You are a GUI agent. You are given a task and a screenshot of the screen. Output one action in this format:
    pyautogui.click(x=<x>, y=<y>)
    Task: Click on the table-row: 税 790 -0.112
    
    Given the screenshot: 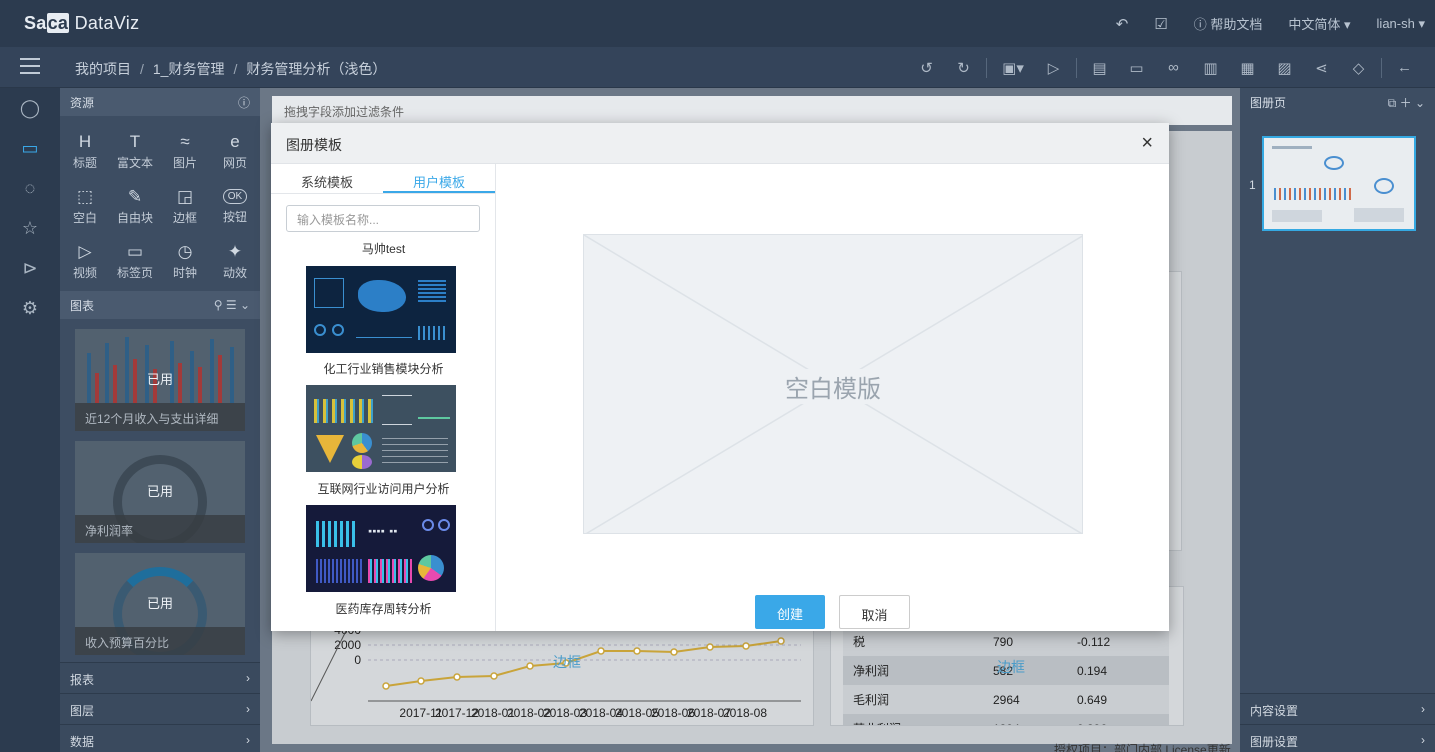 What is the action you would take?
    pyautogui.click(x=1006, y=641)
    